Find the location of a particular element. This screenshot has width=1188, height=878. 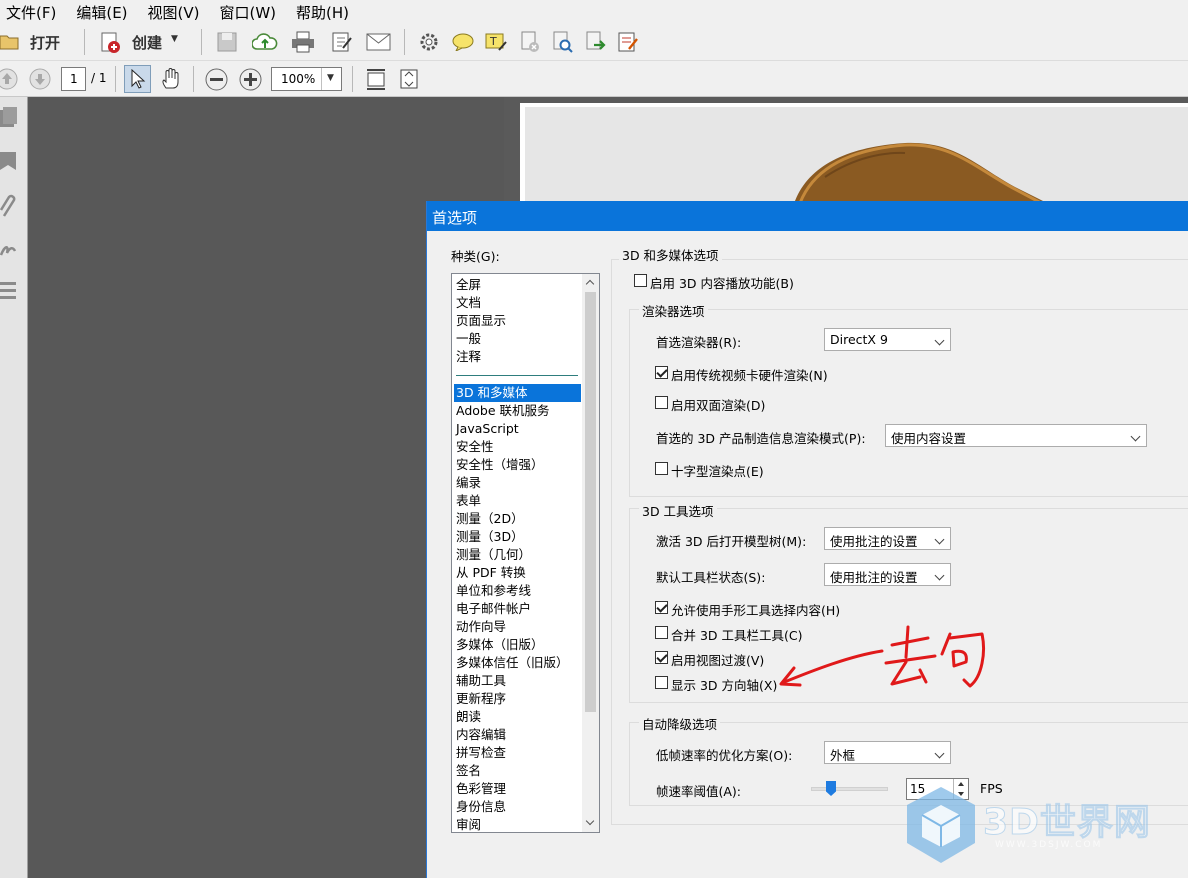

cursor-arrow-icon is located at coordinates (138, 79).